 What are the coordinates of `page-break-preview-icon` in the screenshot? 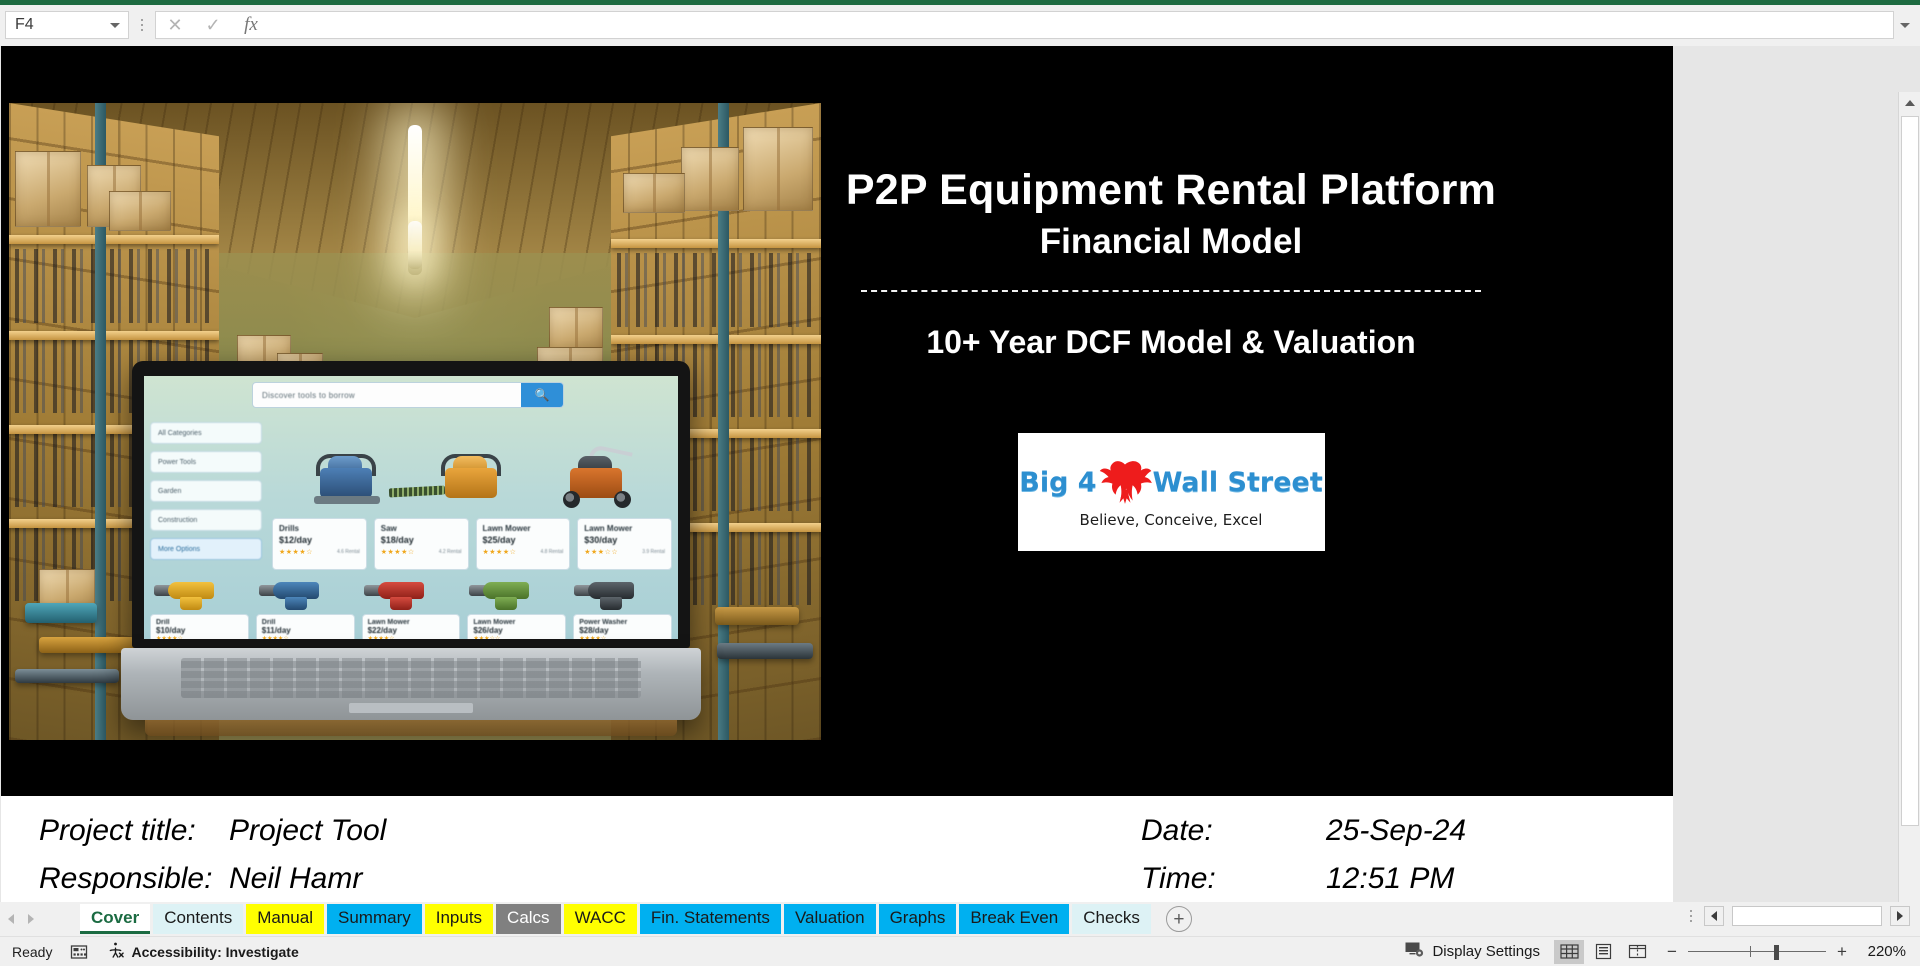 It's located at (1637, 952).